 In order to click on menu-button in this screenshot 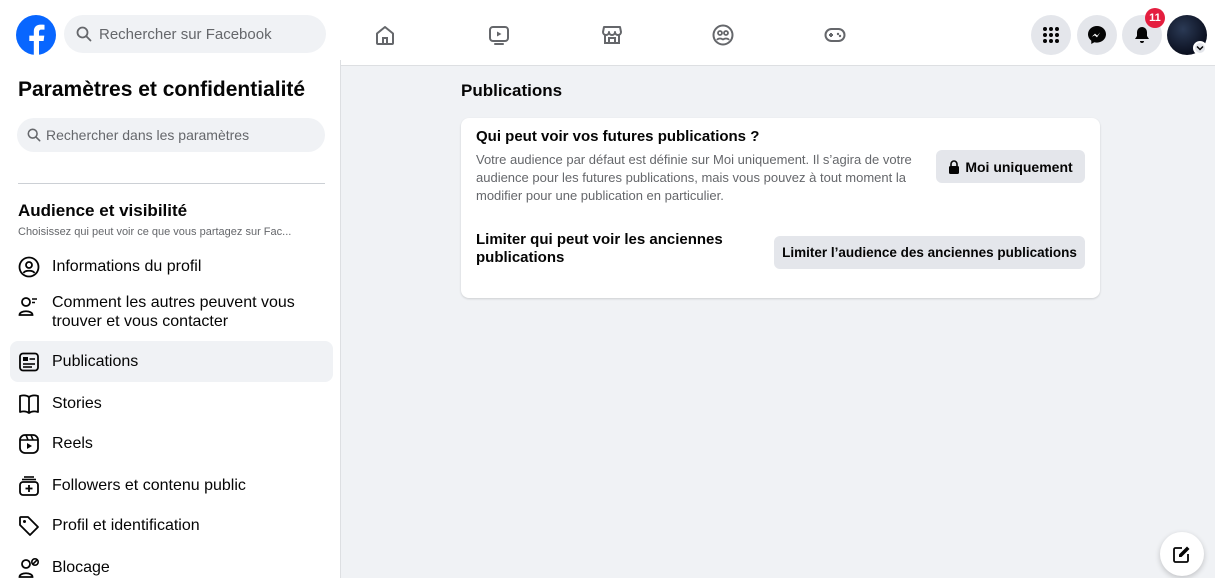, I will do `click(1051, 35)`.